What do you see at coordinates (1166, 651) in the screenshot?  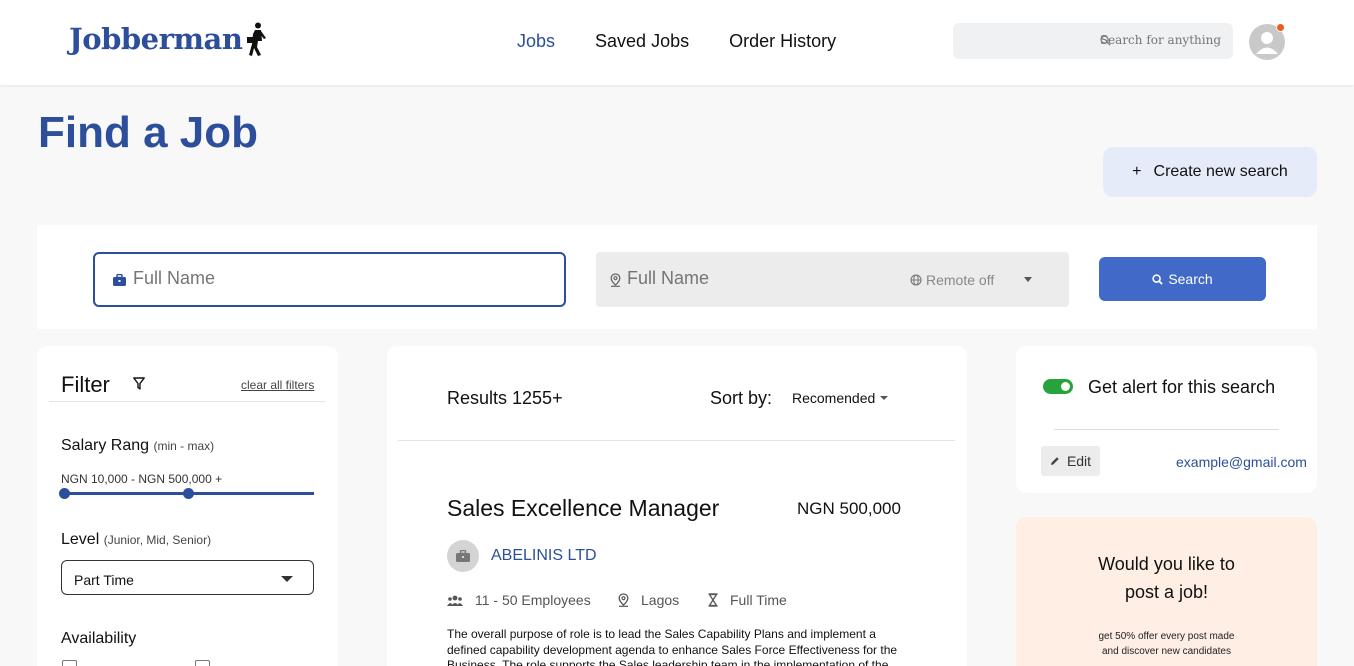 I see `promo-sub-line2: and discover new candidates` at bounding box center [1166, 651].